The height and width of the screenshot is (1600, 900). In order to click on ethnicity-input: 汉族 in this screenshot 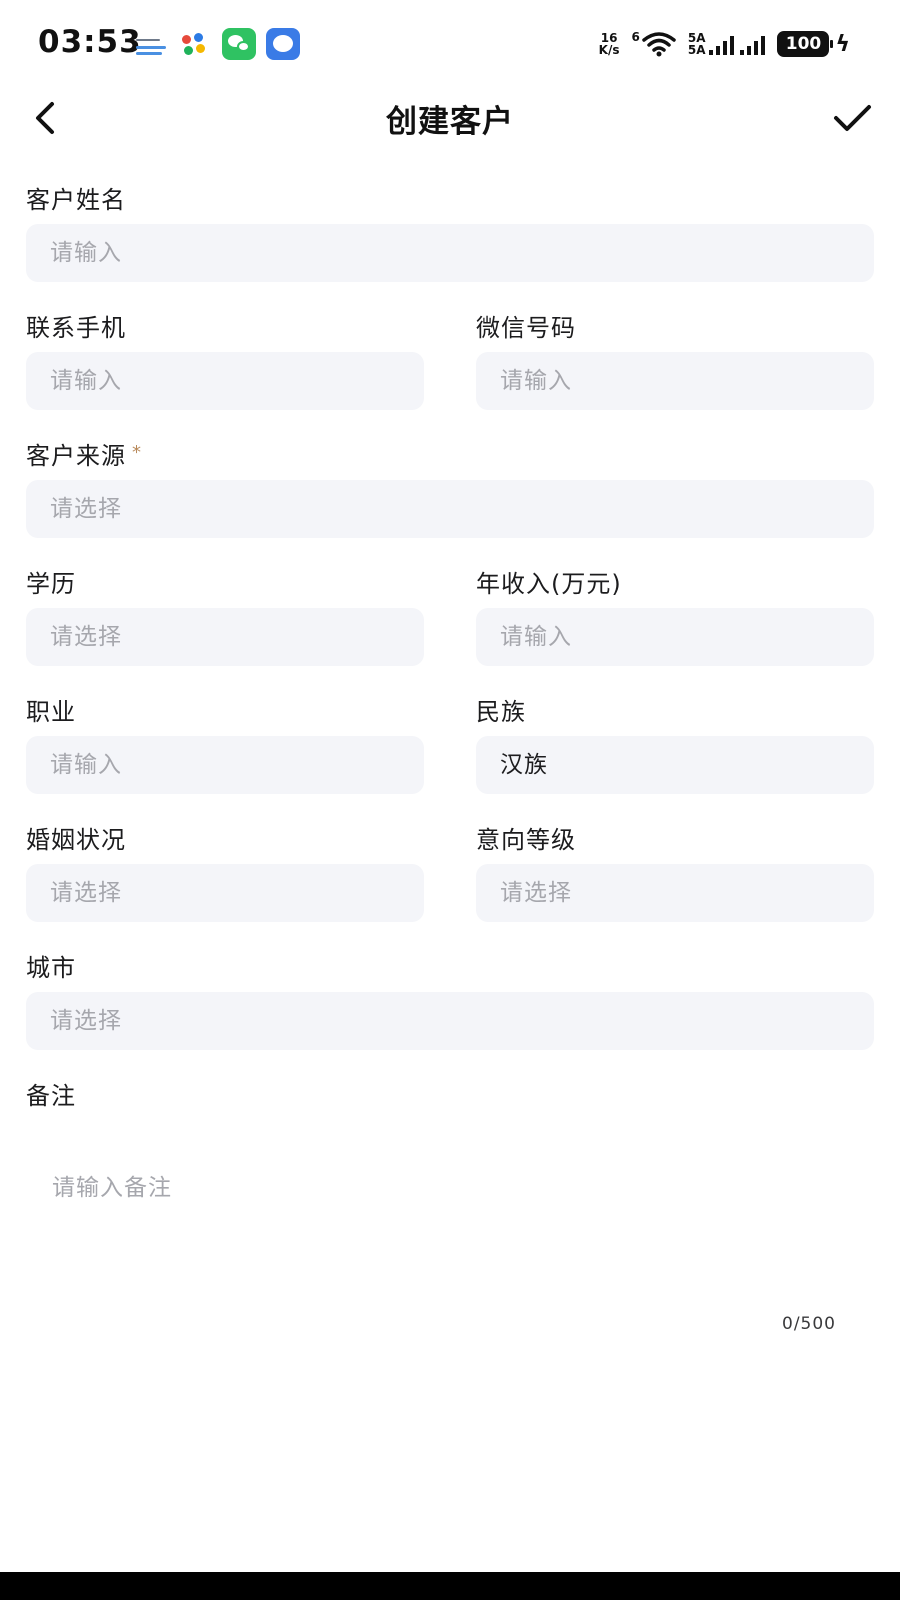, I will do `click(675, 765)`.